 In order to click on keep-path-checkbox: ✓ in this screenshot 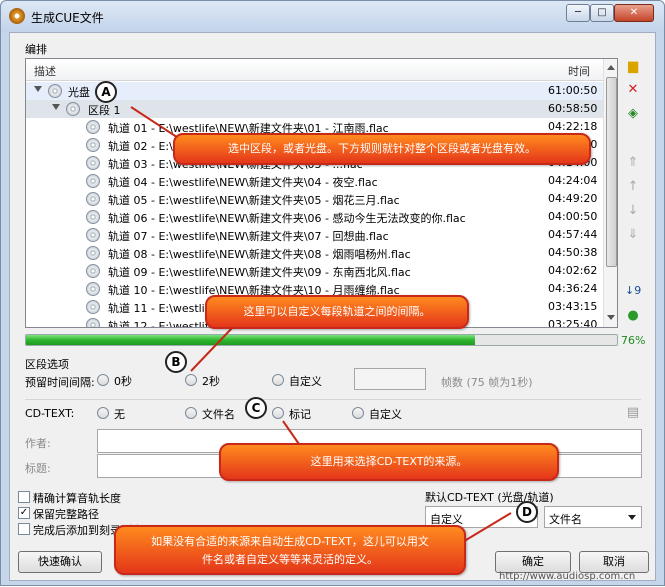, I will do `click(24, 513)`.